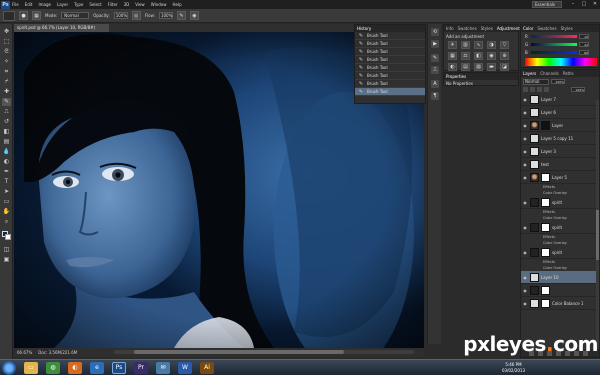 This screenshot has height=375, width=600. What do you see at coordinates (23, 15) in the screenshot?
I see `brush-preset-icon: ●` at bounding box center [23, 15].